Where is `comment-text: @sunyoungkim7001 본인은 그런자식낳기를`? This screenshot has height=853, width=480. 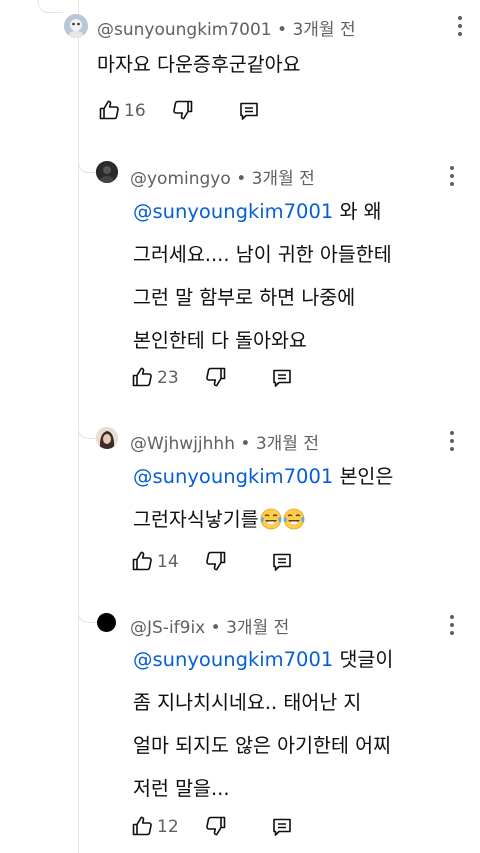
comment-text: @sunyoungkim7001 본인은 그런자식낳기를 is located at coordinates (263, 498).